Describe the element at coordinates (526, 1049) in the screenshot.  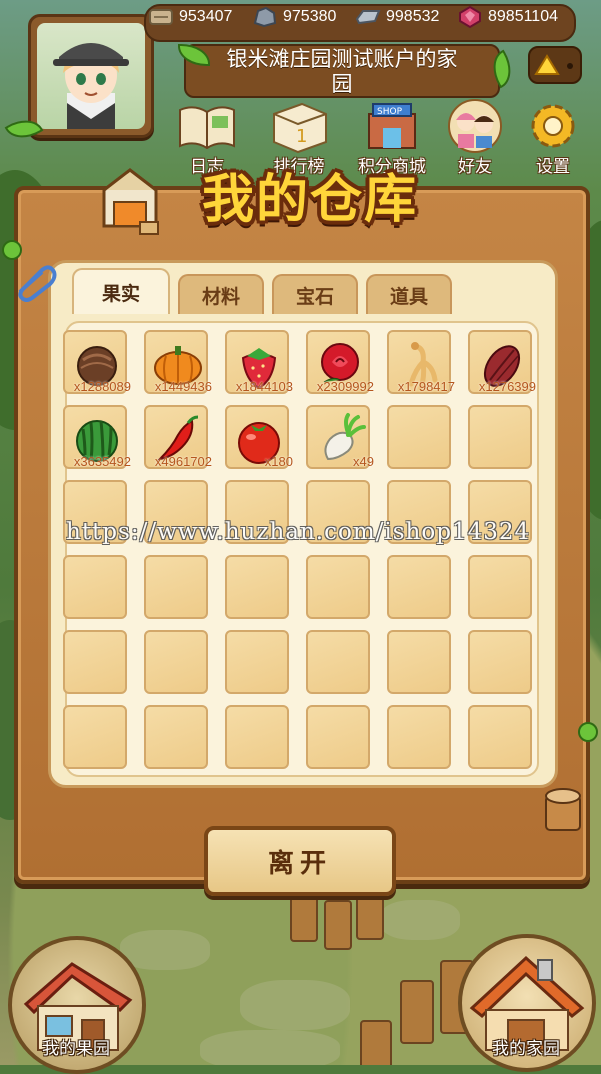
I see `my-home-label: 我的家园` at that location.